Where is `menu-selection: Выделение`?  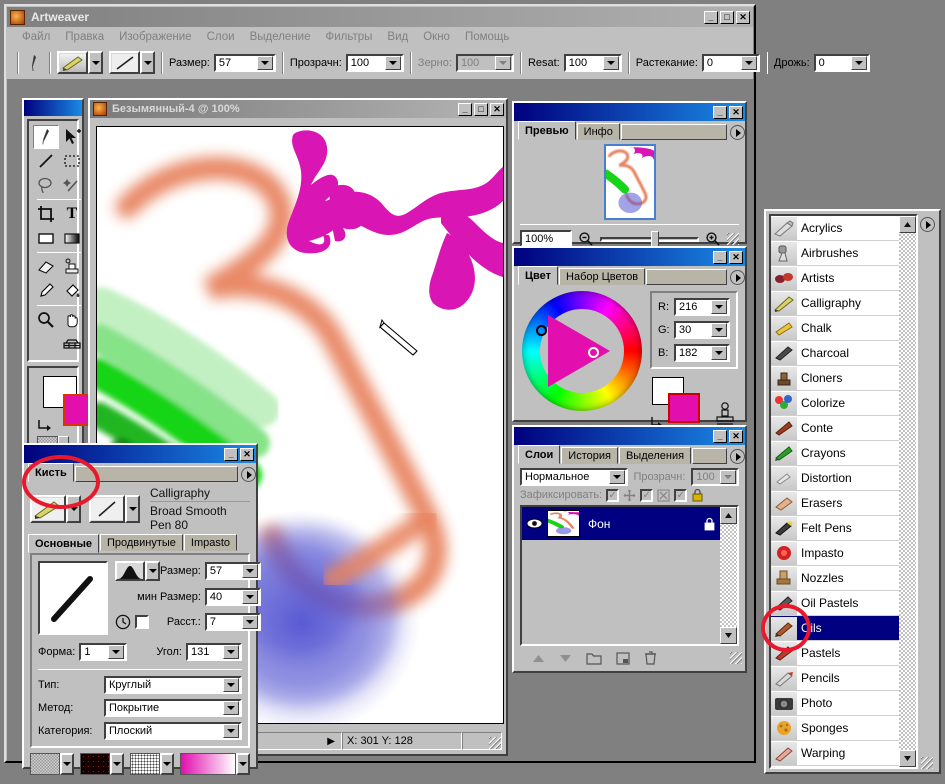 menu-selection: Выделение is located at coordinates (280, 37).